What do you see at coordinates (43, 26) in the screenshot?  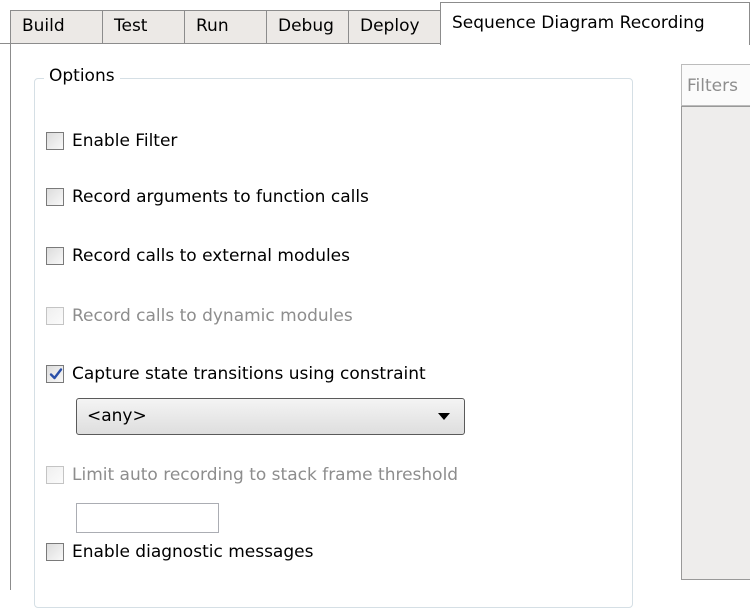 I see `tab-label: Build` at bounding box center [43, 26].